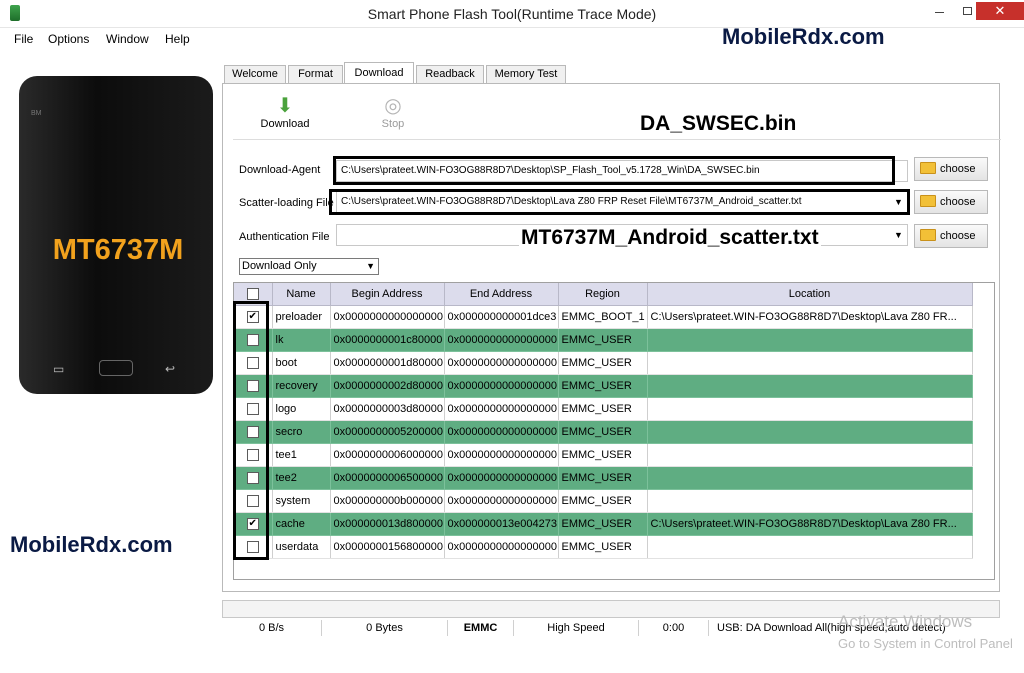  What do you see at coordinates (255, 74) in the screenshot?
I see `tab-welcome: Welcome` at bounding box center [255, 74].